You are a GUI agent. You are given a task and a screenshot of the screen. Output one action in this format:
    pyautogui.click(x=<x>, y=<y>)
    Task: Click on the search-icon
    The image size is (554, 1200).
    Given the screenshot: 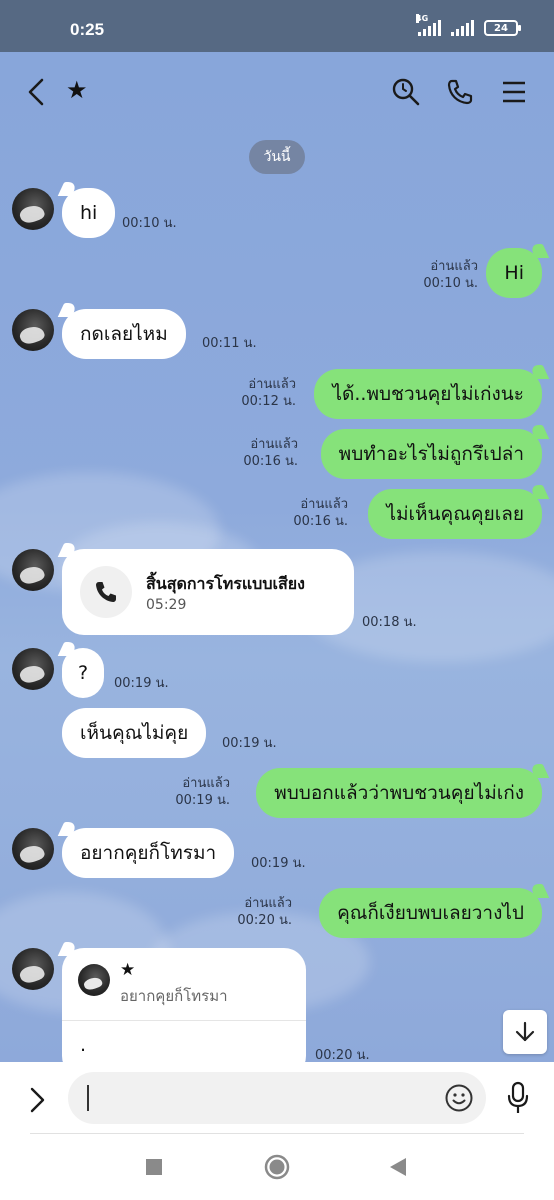 What is the action you would take?
    pyautogui.click(x=406, y=92)
    